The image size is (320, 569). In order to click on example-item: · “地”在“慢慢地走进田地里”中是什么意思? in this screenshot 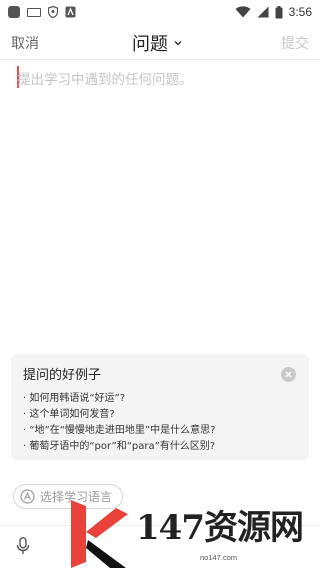, I will do `click(119, 430)`.